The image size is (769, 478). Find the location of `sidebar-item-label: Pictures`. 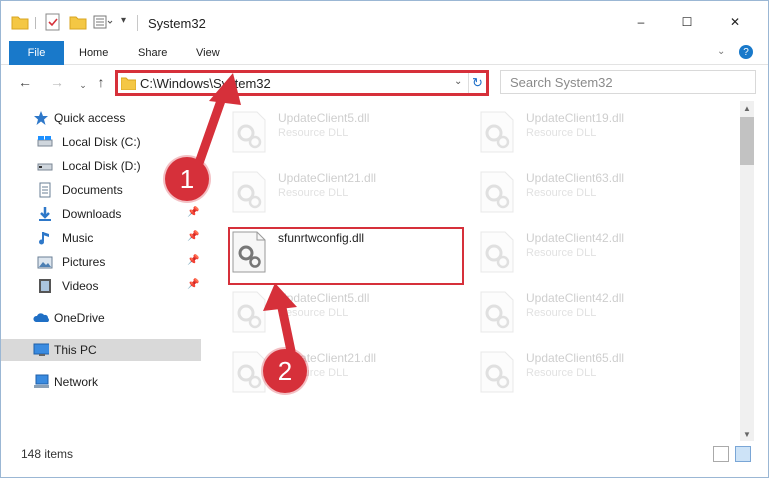

sidebar-item-label: Pictures is located at coordinates (84, 262).